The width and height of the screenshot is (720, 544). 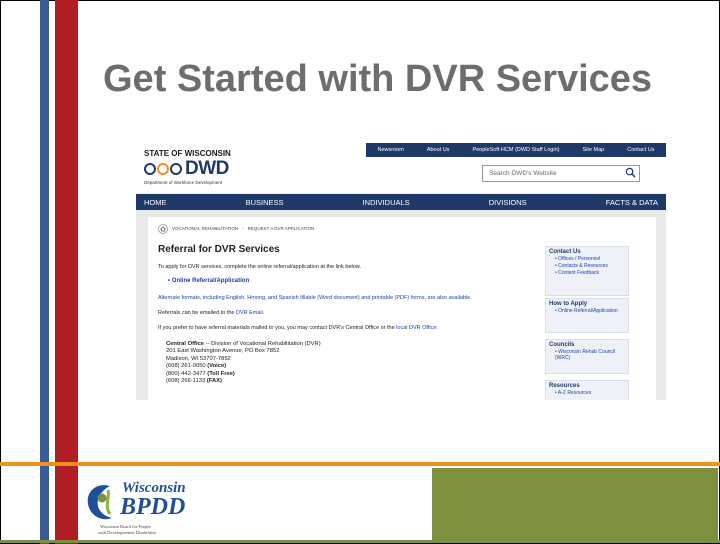 What do you see at coordinates (187, 373) in the screenshot?
I see `phone-number: (800) 442-3477` at bounding box center [187, 373].